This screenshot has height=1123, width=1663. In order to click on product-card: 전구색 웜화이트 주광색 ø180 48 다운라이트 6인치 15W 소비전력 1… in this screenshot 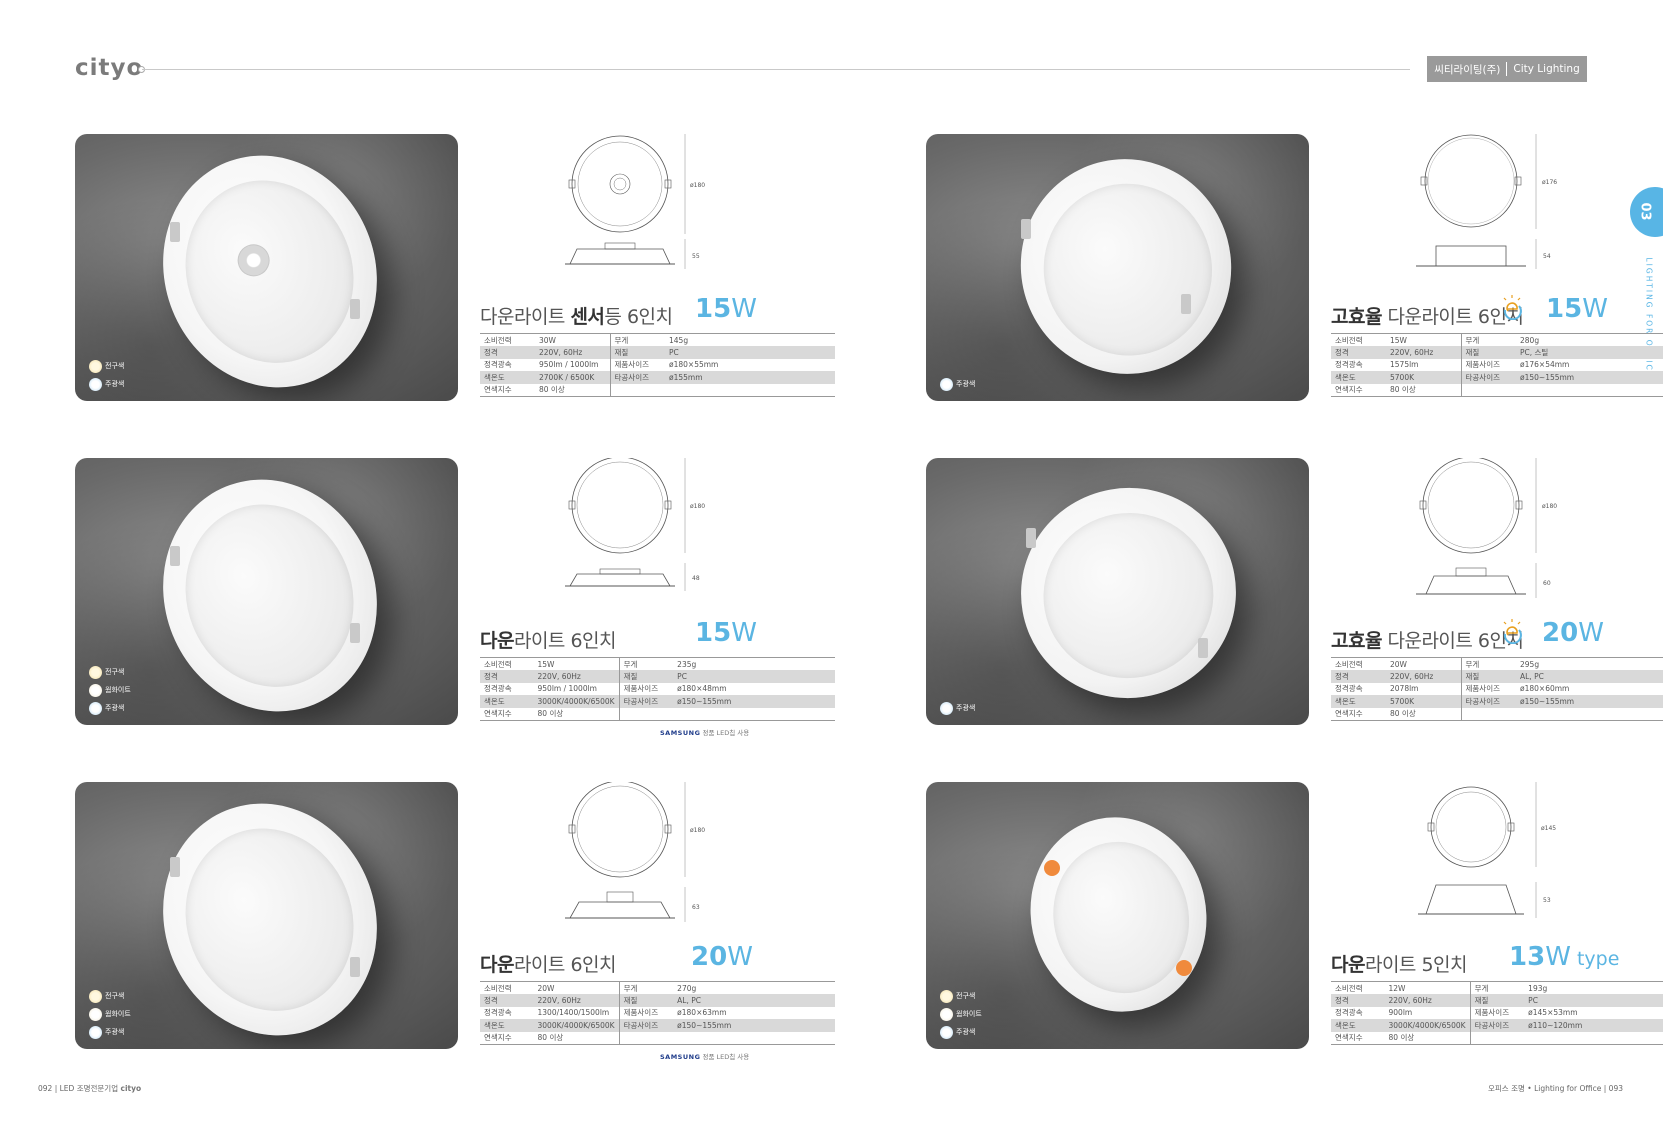, I will do `click(455, 597)`.